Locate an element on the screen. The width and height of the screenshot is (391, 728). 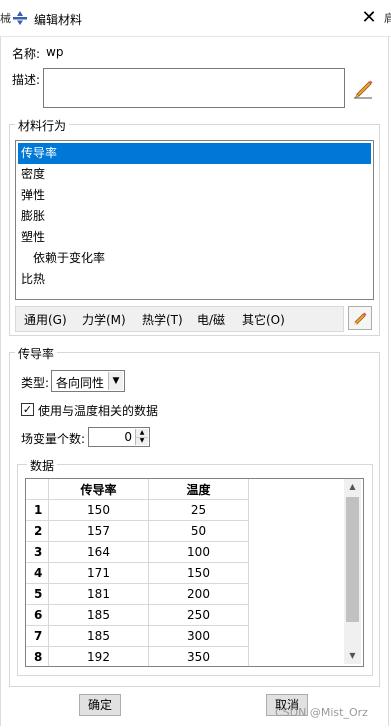
list-item-plastic: 塑性 is located at coordinates (194, 237).